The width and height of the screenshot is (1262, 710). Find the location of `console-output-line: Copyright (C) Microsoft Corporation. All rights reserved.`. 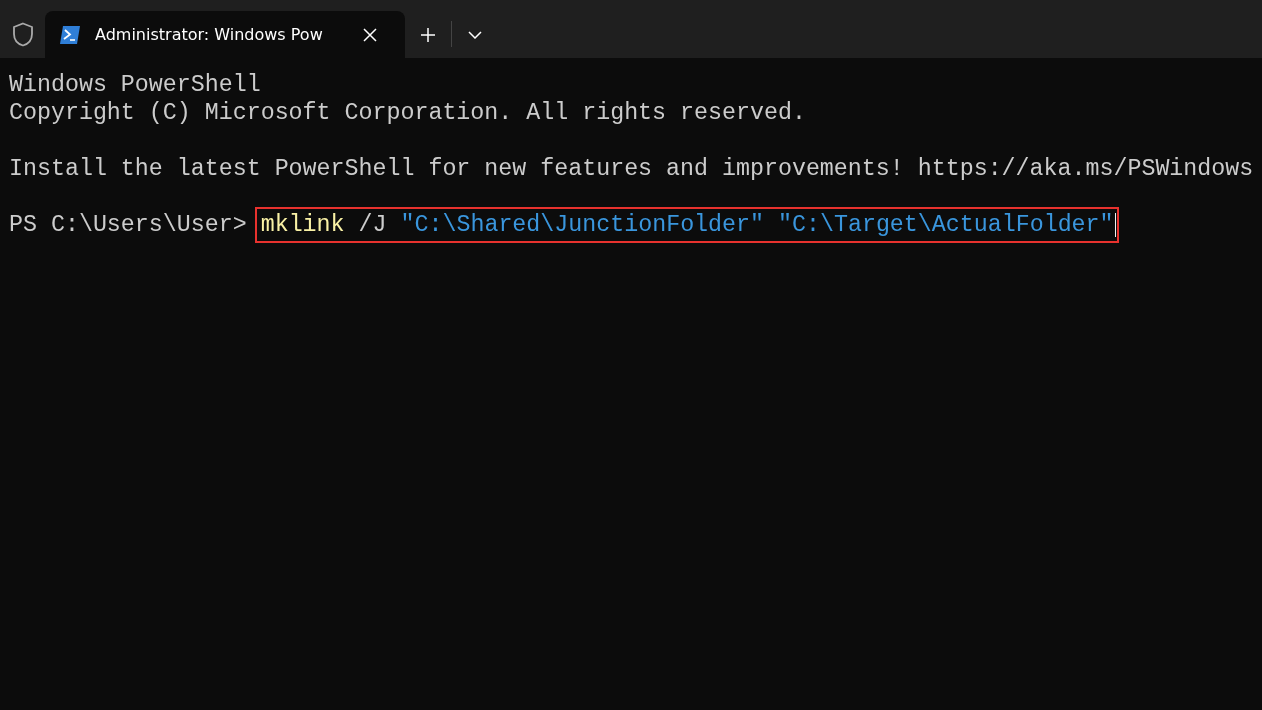

console-output-line: Copyright (C) Microsoft Corporation. All rights reserved. is located at coordinates (407, 113).